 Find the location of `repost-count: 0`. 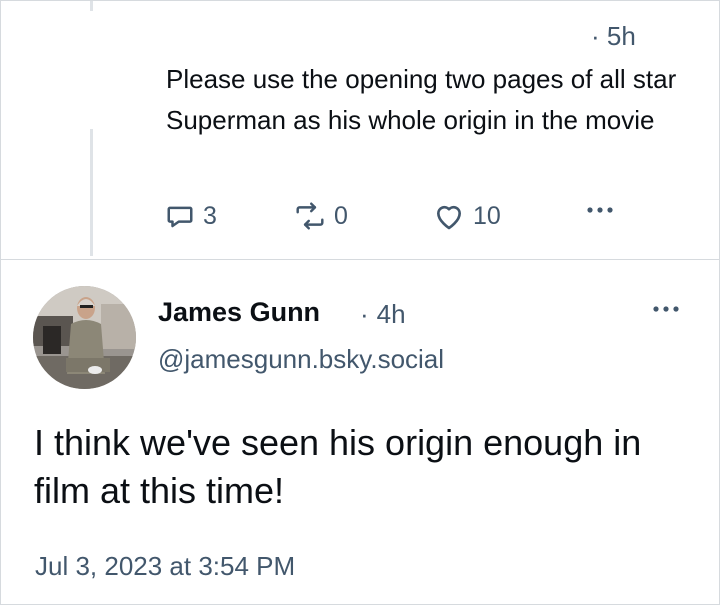

repost-count: 0 is located at coordinates (341, 215).